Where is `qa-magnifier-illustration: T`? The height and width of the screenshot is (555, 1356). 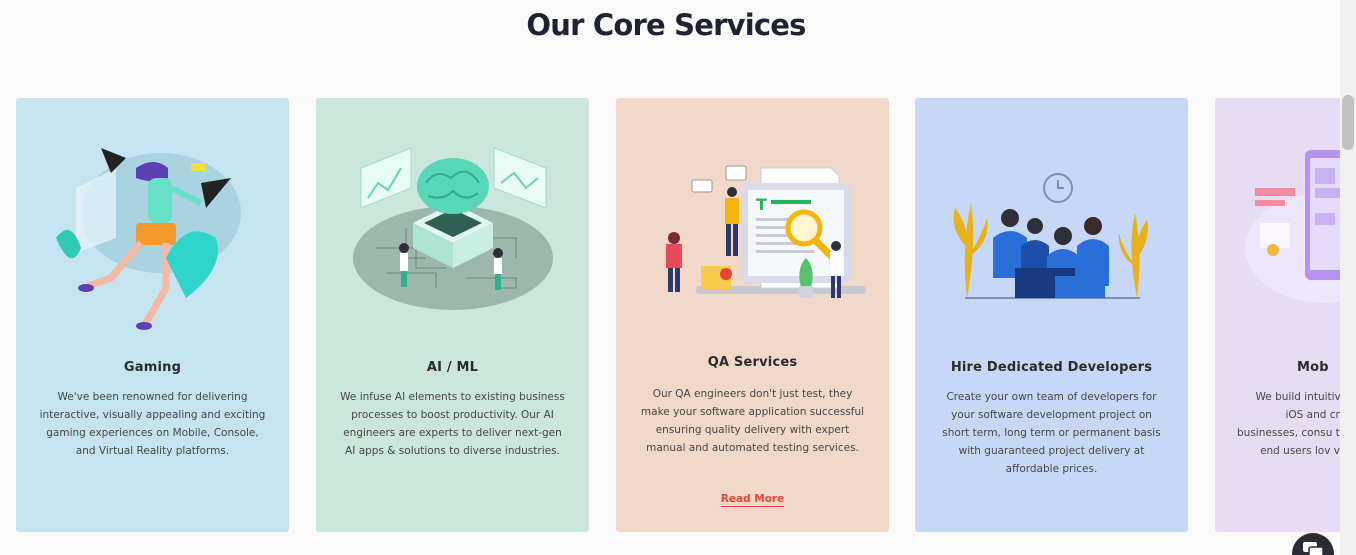
qa-magnifier-illustration: T is located at coordinates (752, 233).